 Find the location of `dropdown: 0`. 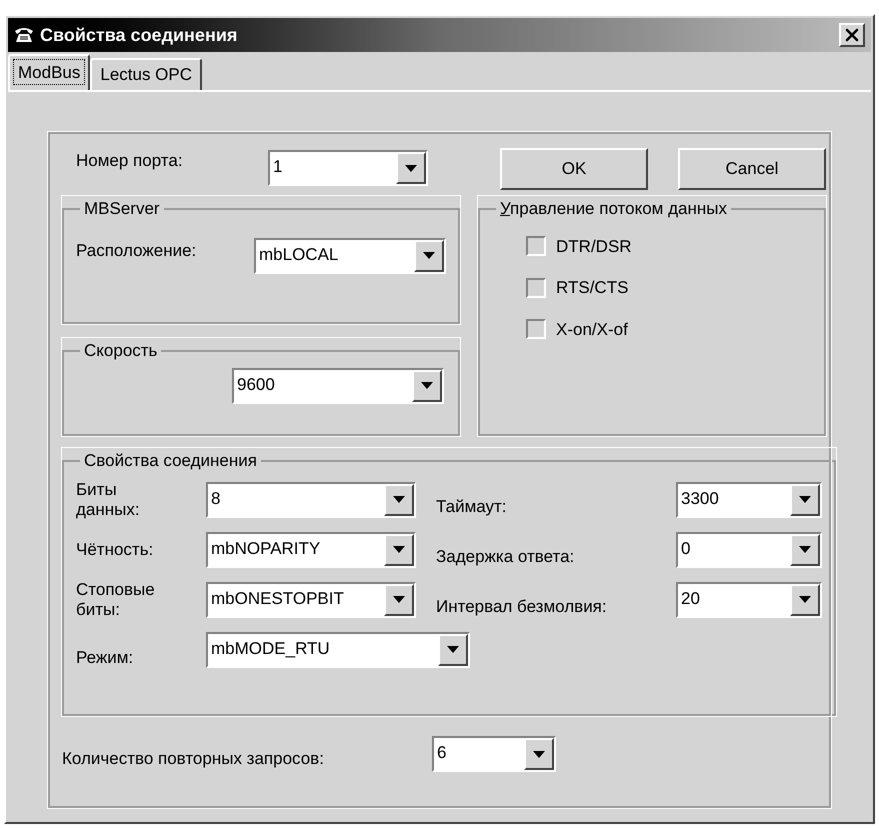

dropdown: 0 is located at coordinates (749, 550).